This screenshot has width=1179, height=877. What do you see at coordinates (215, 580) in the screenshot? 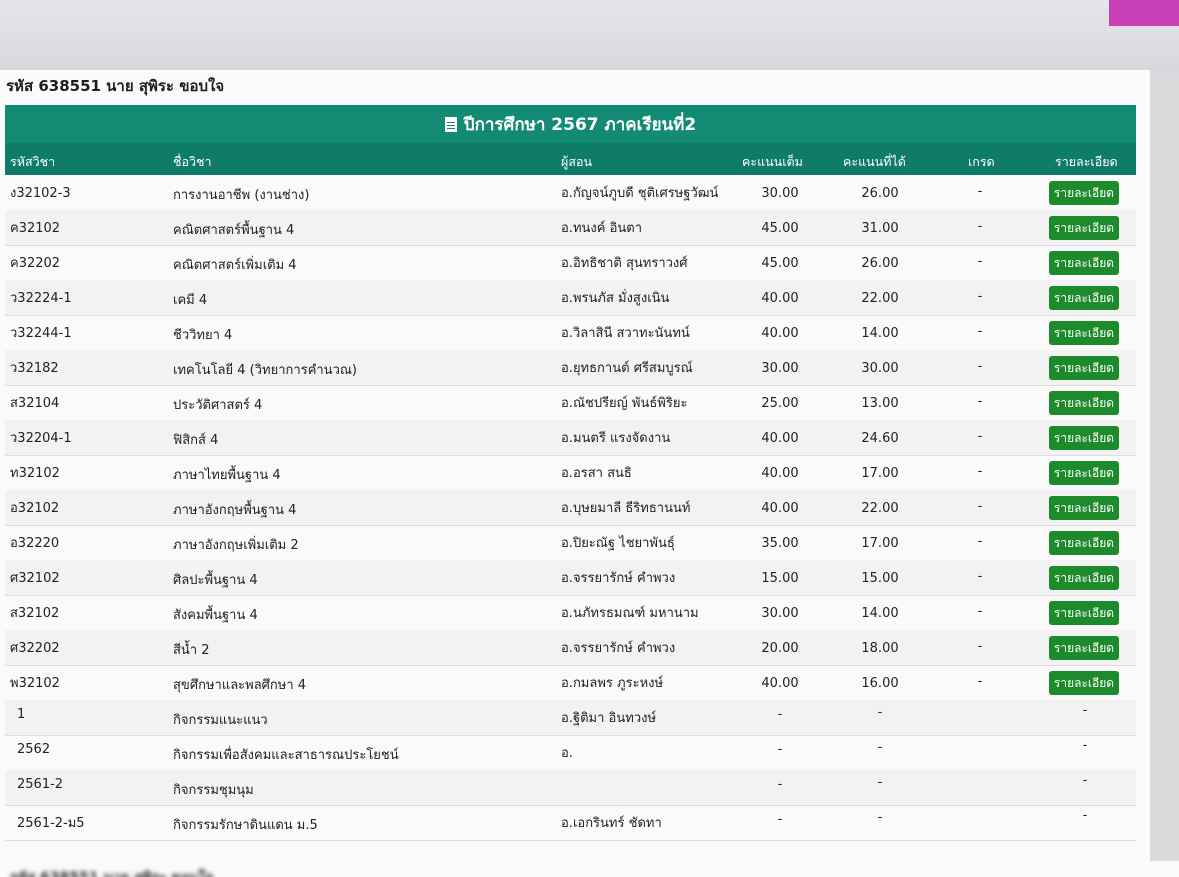
I see `subject-name: ศิลปะพื้นฐาน 4` at bounding box center [215, 580].